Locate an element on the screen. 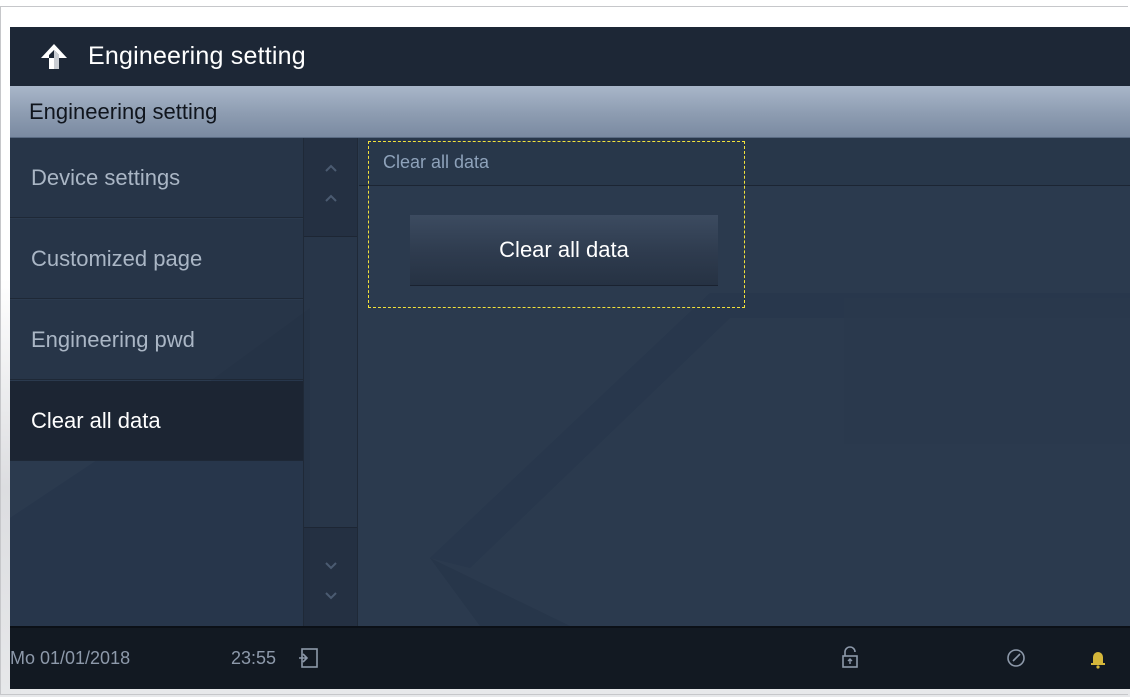 The width and height of the screenshot is (1130, 697). sidebar-item-engineering-pwd: Engineering pwd is located at coordinates (156, 340).